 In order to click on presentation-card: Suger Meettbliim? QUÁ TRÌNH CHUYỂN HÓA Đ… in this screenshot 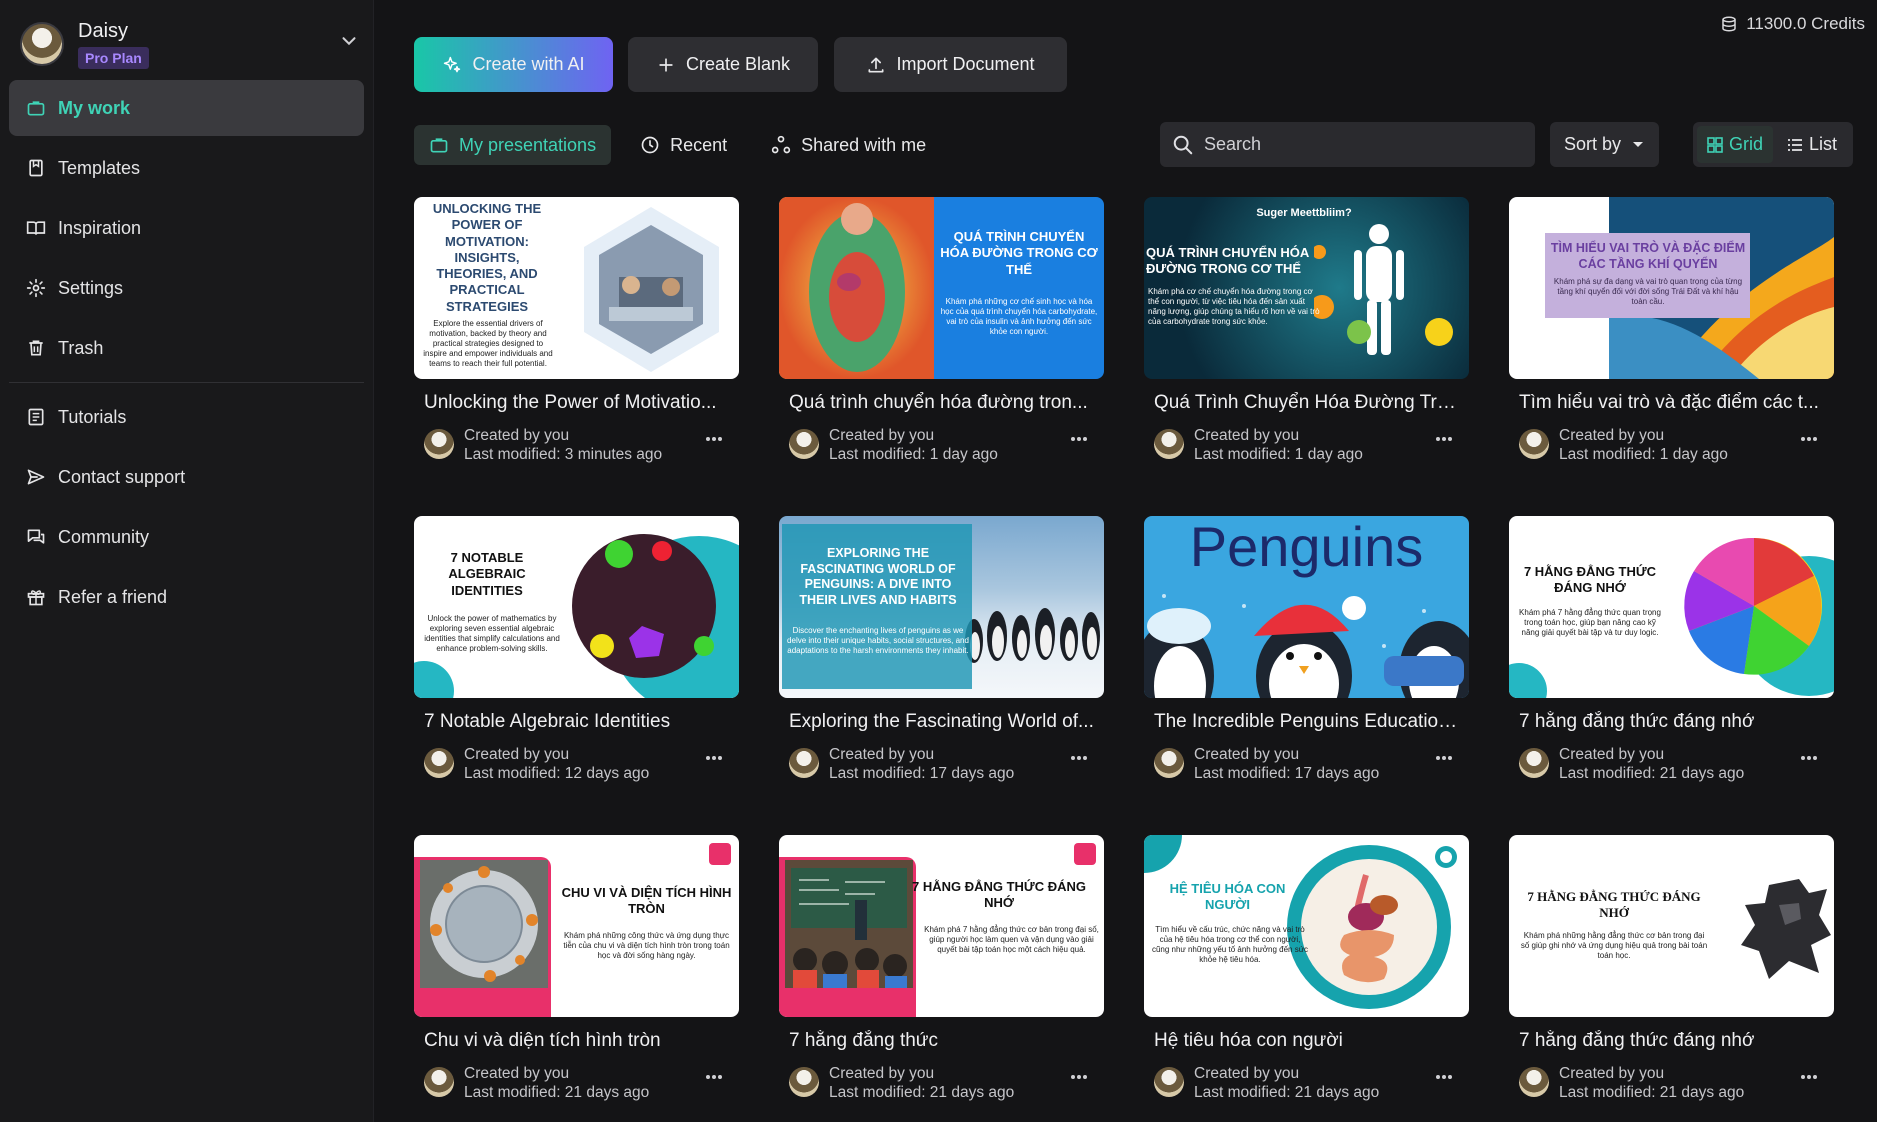, I will do `click(1306, 330)`.